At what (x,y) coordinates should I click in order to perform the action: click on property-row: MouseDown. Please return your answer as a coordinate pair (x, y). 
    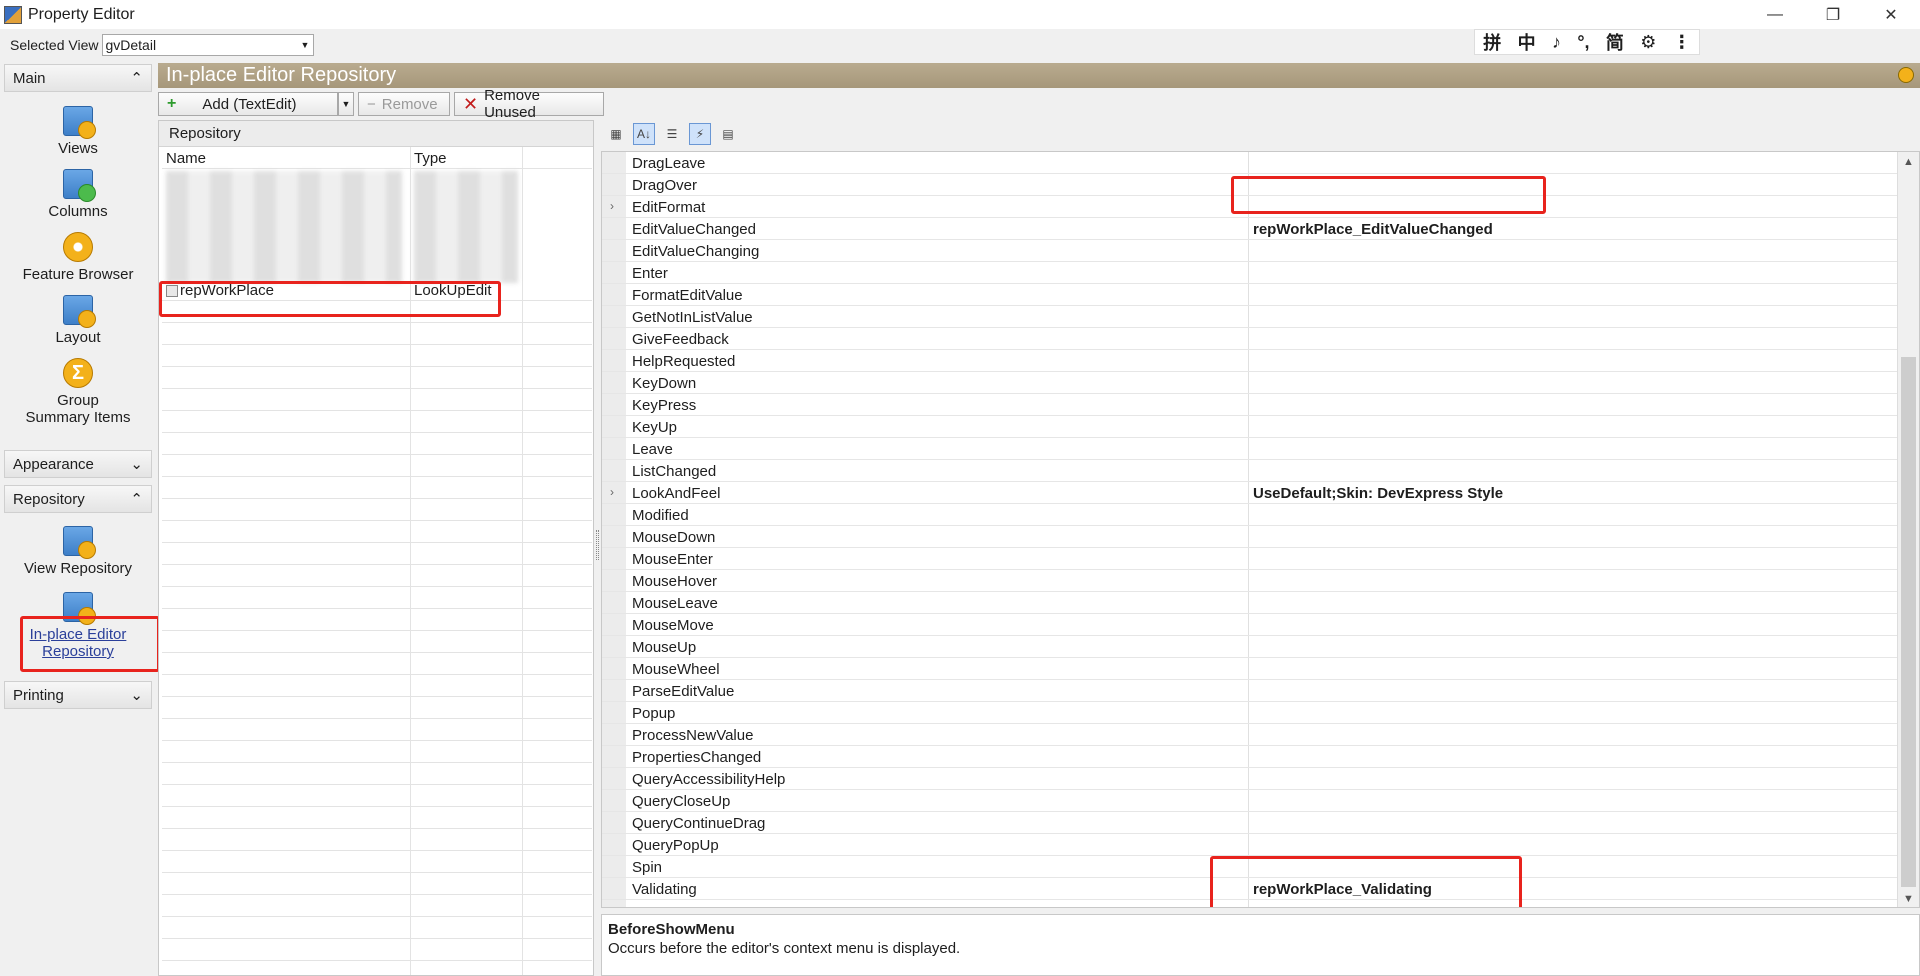
    Looking at the image, I should click on (1249, 537).